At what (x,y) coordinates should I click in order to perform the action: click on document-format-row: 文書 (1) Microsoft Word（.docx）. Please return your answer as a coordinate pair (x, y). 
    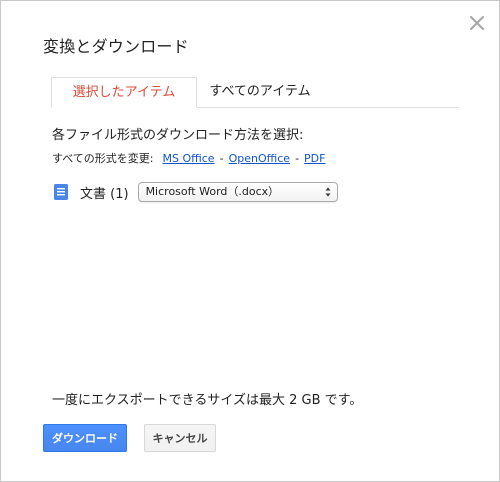
    Looking at the image, I should click on (195, 192).